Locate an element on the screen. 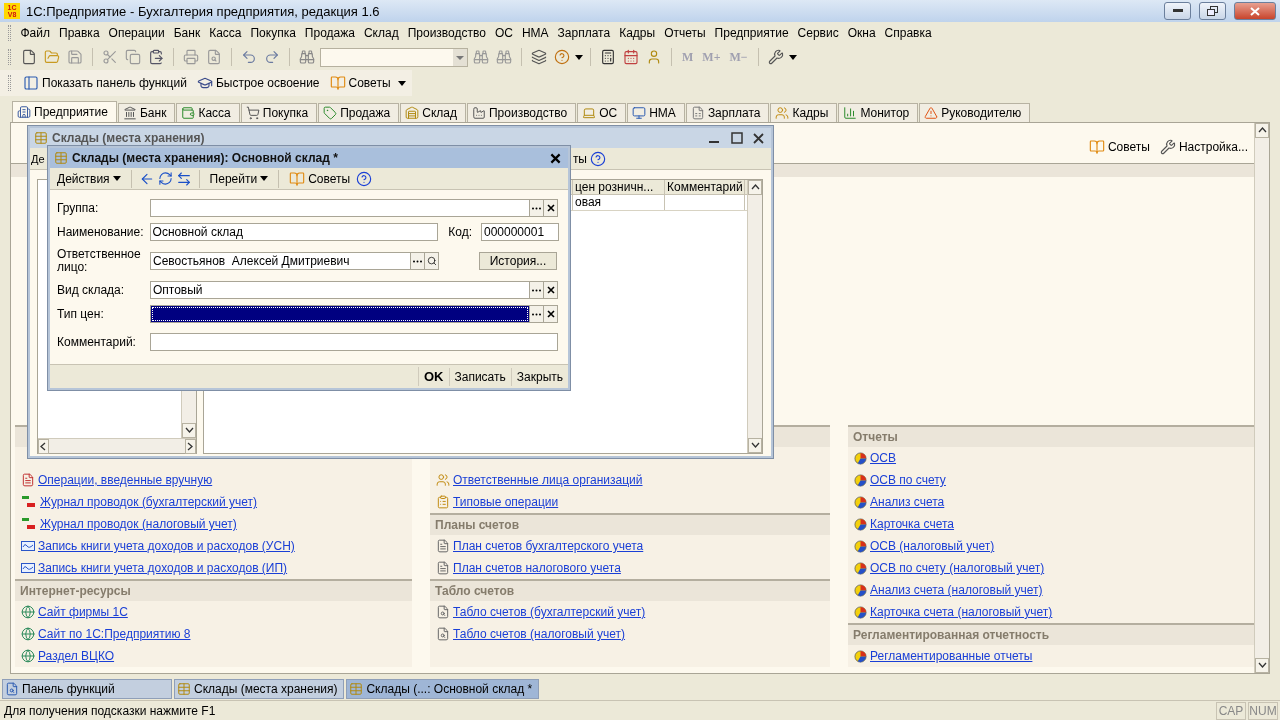 This screenshot has width=1280, height=720. binoculars-icon is located at coordinates (307, 57).